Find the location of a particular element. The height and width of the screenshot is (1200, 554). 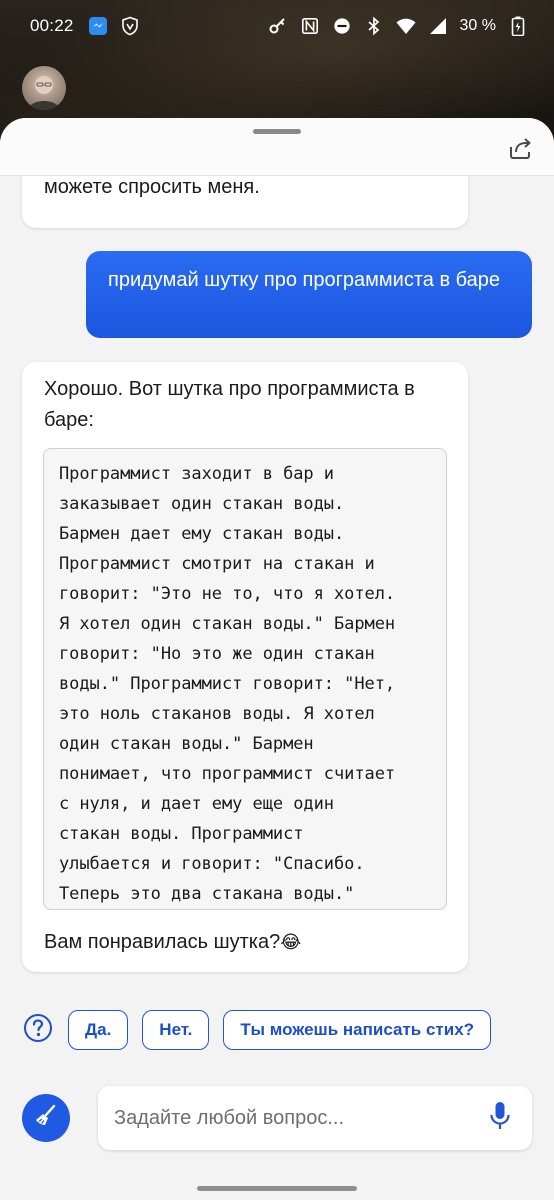

do-not-disturb-icon is located at coordinates (342, 26).